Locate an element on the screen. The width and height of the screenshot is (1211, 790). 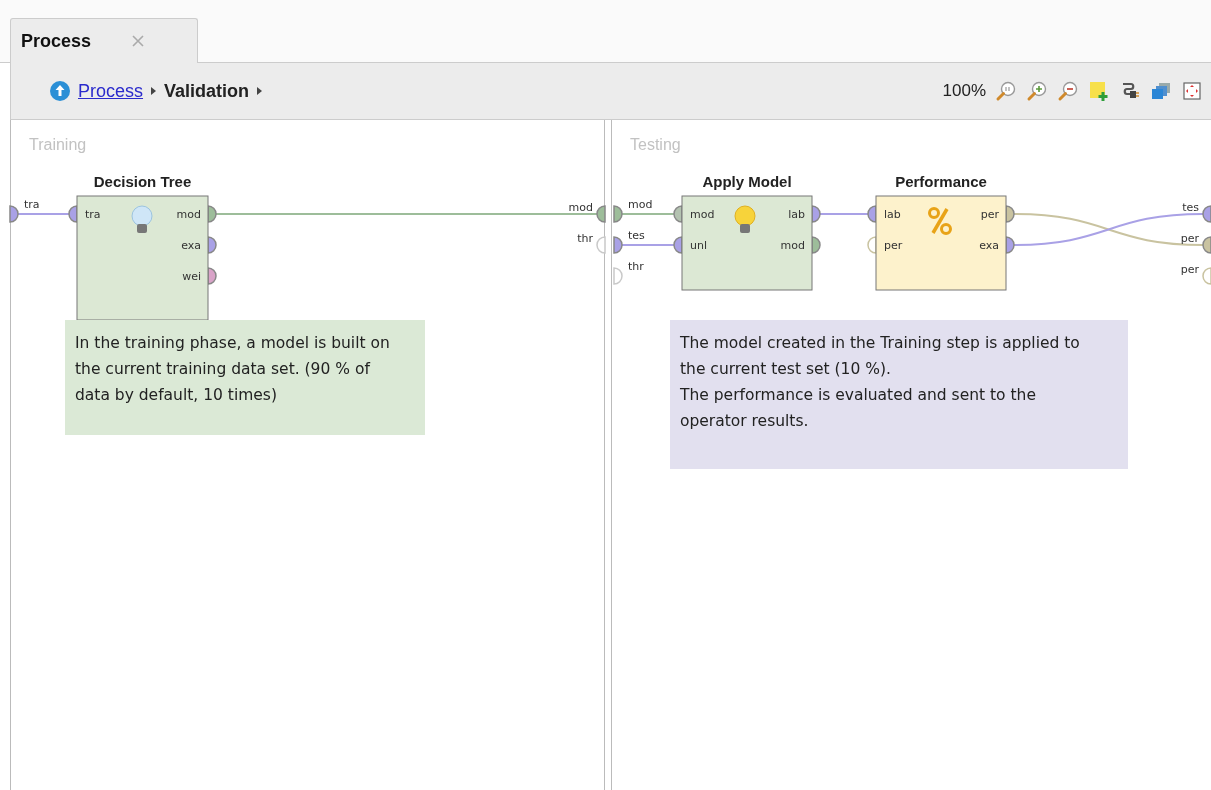
note-text: In the training phase, a model is built on the current training data set. (90 % of data by default, 10 times) is located at coordinates (233, 369).